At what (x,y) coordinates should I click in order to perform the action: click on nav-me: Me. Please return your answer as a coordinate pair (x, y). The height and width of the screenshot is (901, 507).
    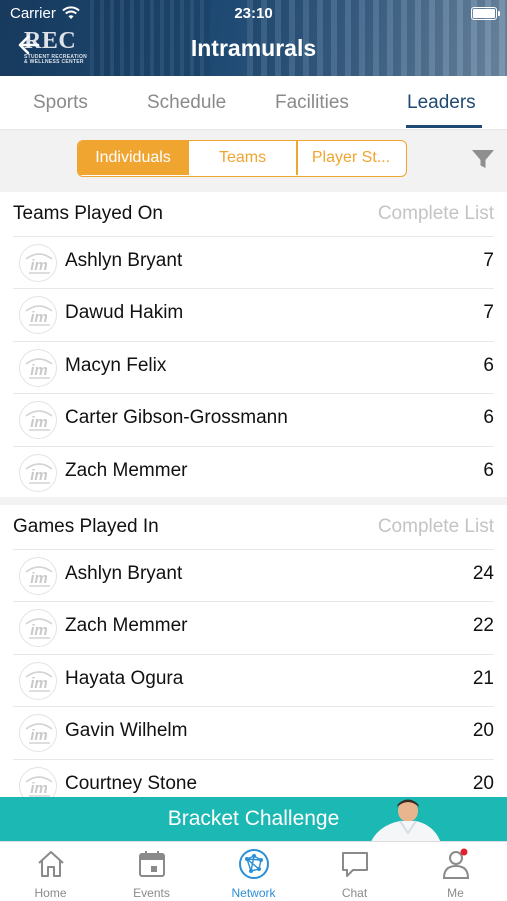
    Looking at the image, I should click on (455, 871).